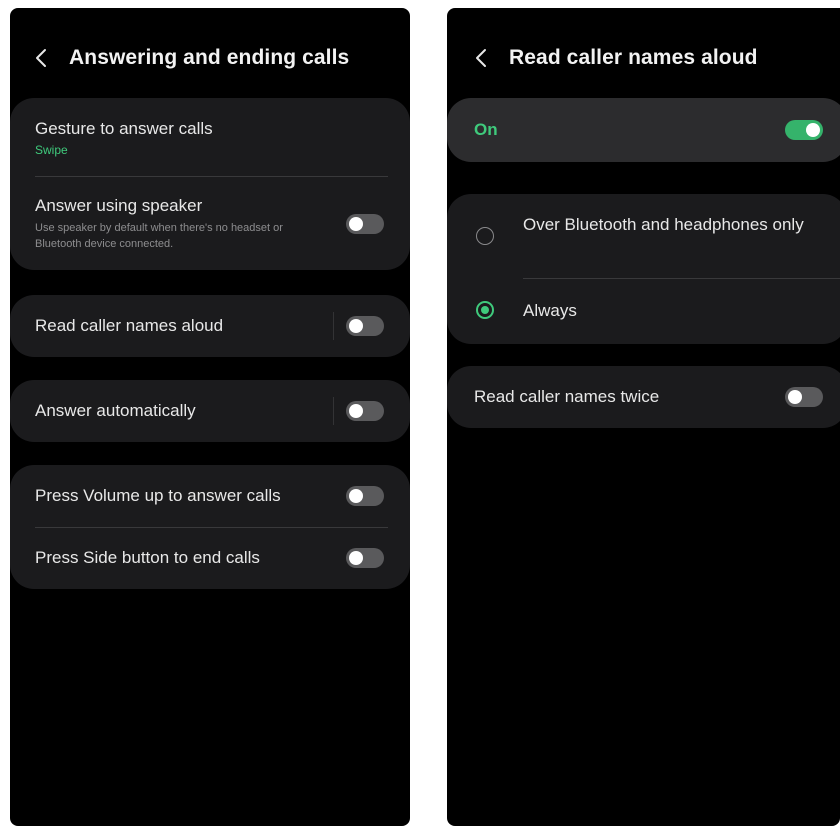 The width and height of the screenshot is (840, 826). What do you see at coordinates (365, 496) in the screenshot?
I see `volume-up-toggle` at bounding box center [365, 496].